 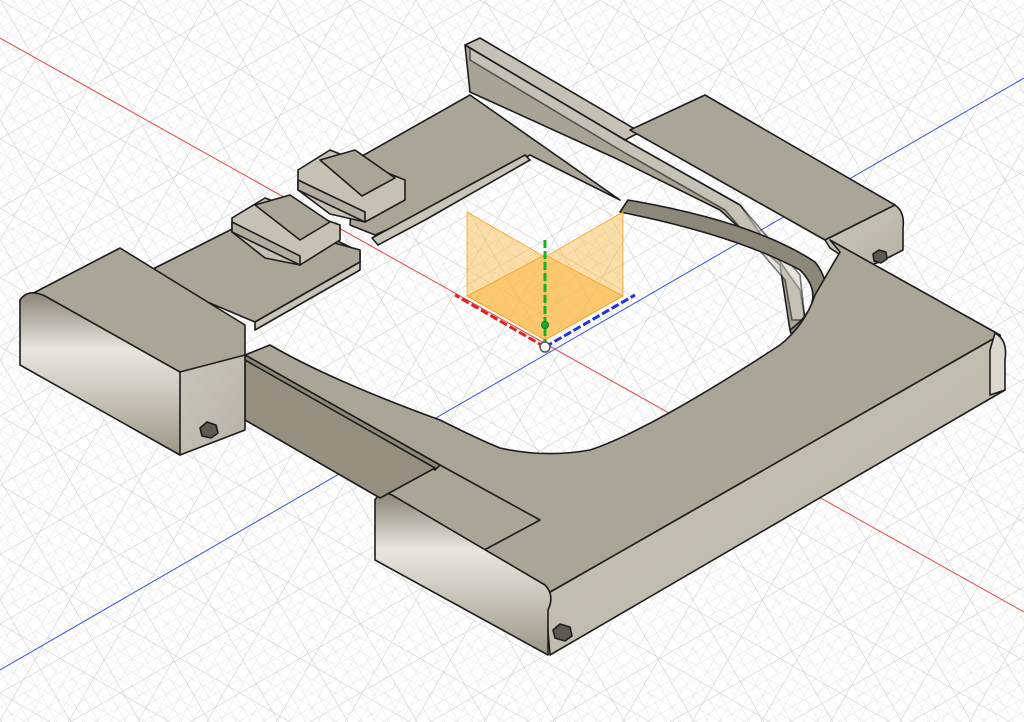 I want to click on y-axis-point-icon, so click(x=545, y=325).